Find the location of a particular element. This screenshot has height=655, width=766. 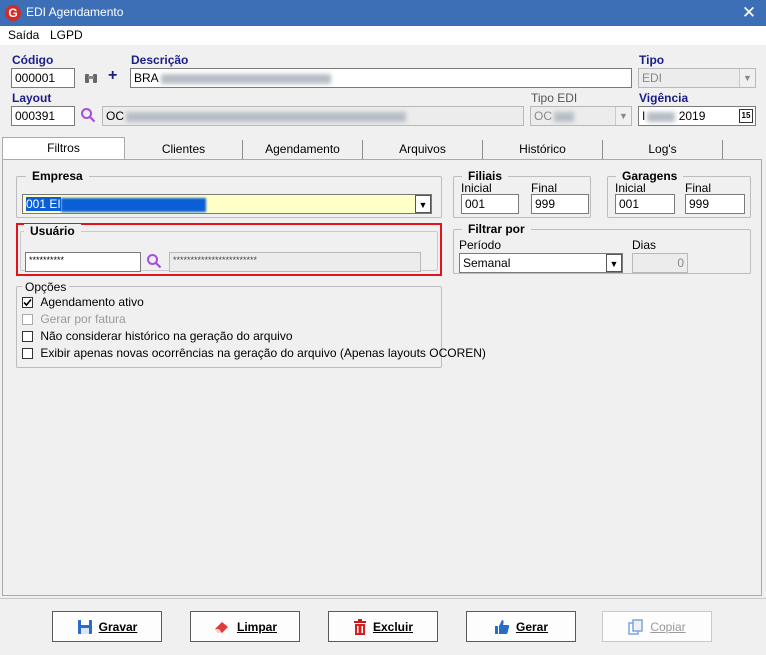

filiais-final-field: 999 is located at coordinates (560, 204).